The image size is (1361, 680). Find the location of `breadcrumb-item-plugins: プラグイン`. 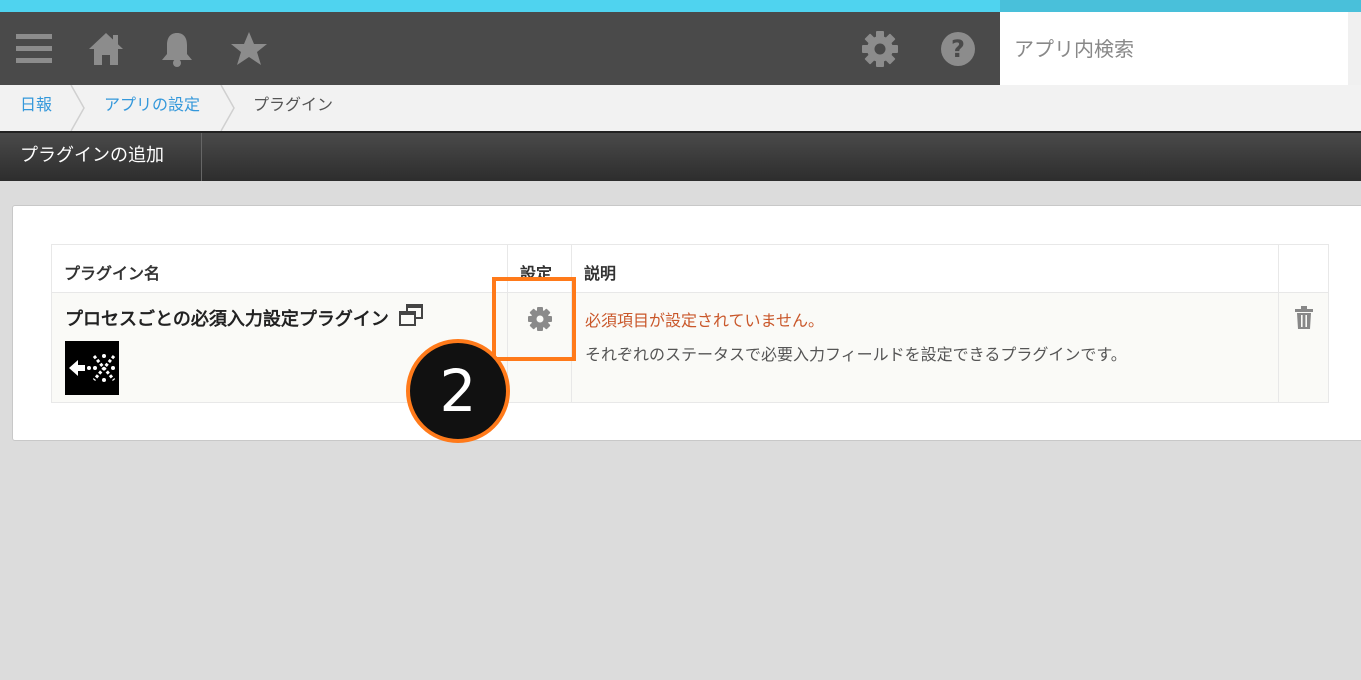

breadcrumb-item-plugins: プラグイン is located at coordinates (293, 104).